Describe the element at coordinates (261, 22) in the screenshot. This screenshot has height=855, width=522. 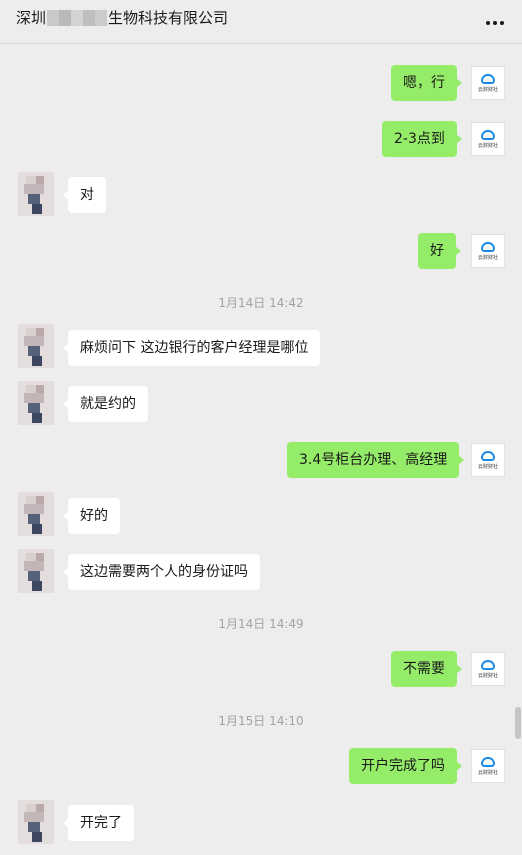
I see `chat-header: 深圳 生物科技有限公司` at that location.